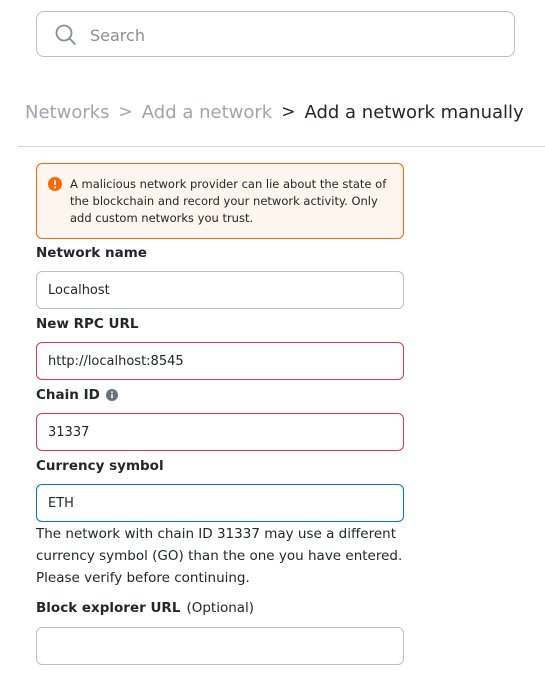 The image size is (545, 673). Describe the element at coordinates (414, 112) in the screenshot. I see `breadcrumb-current: Add a network manually` at that location.